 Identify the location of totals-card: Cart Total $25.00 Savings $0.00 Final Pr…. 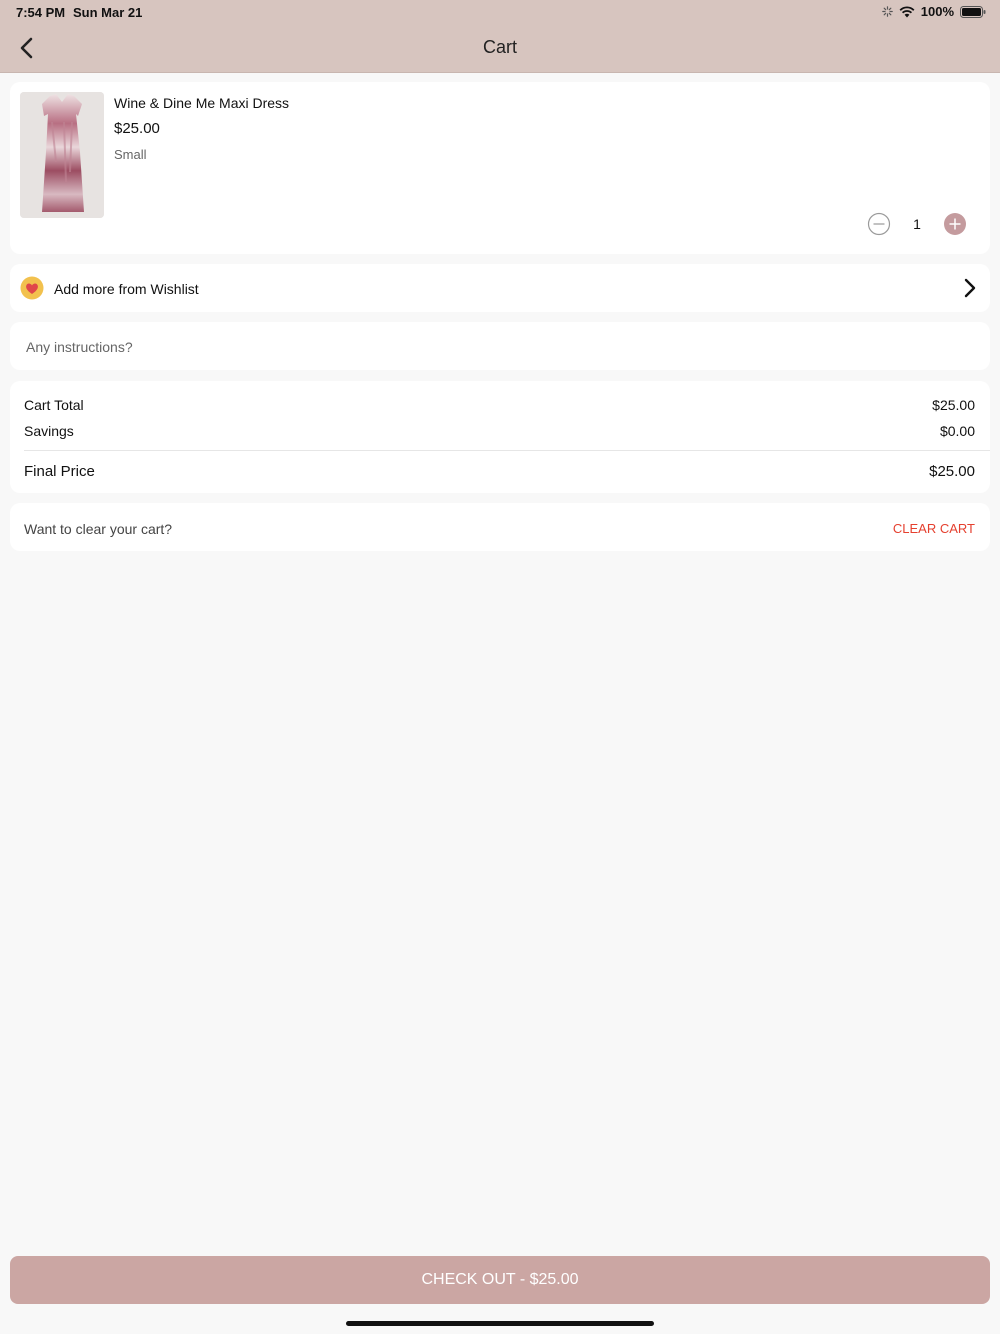
(500, 437).